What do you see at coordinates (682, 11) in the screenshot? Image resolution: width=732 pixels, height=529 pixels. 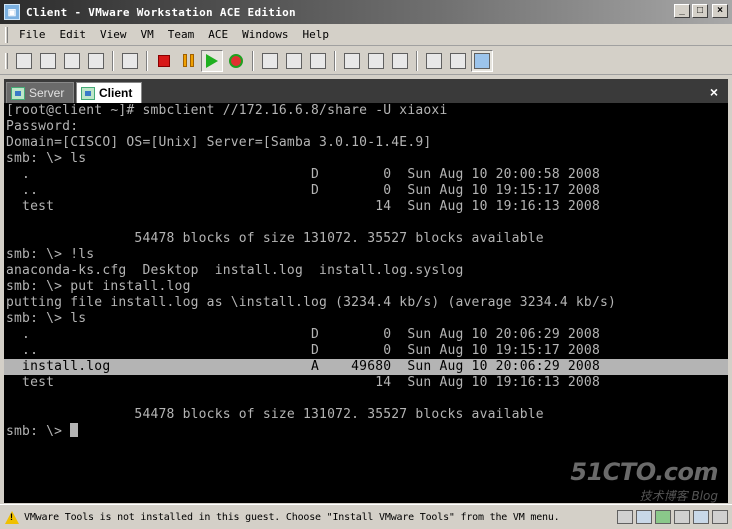 I see `minimize-button: _` at bounding box center [682, 11].